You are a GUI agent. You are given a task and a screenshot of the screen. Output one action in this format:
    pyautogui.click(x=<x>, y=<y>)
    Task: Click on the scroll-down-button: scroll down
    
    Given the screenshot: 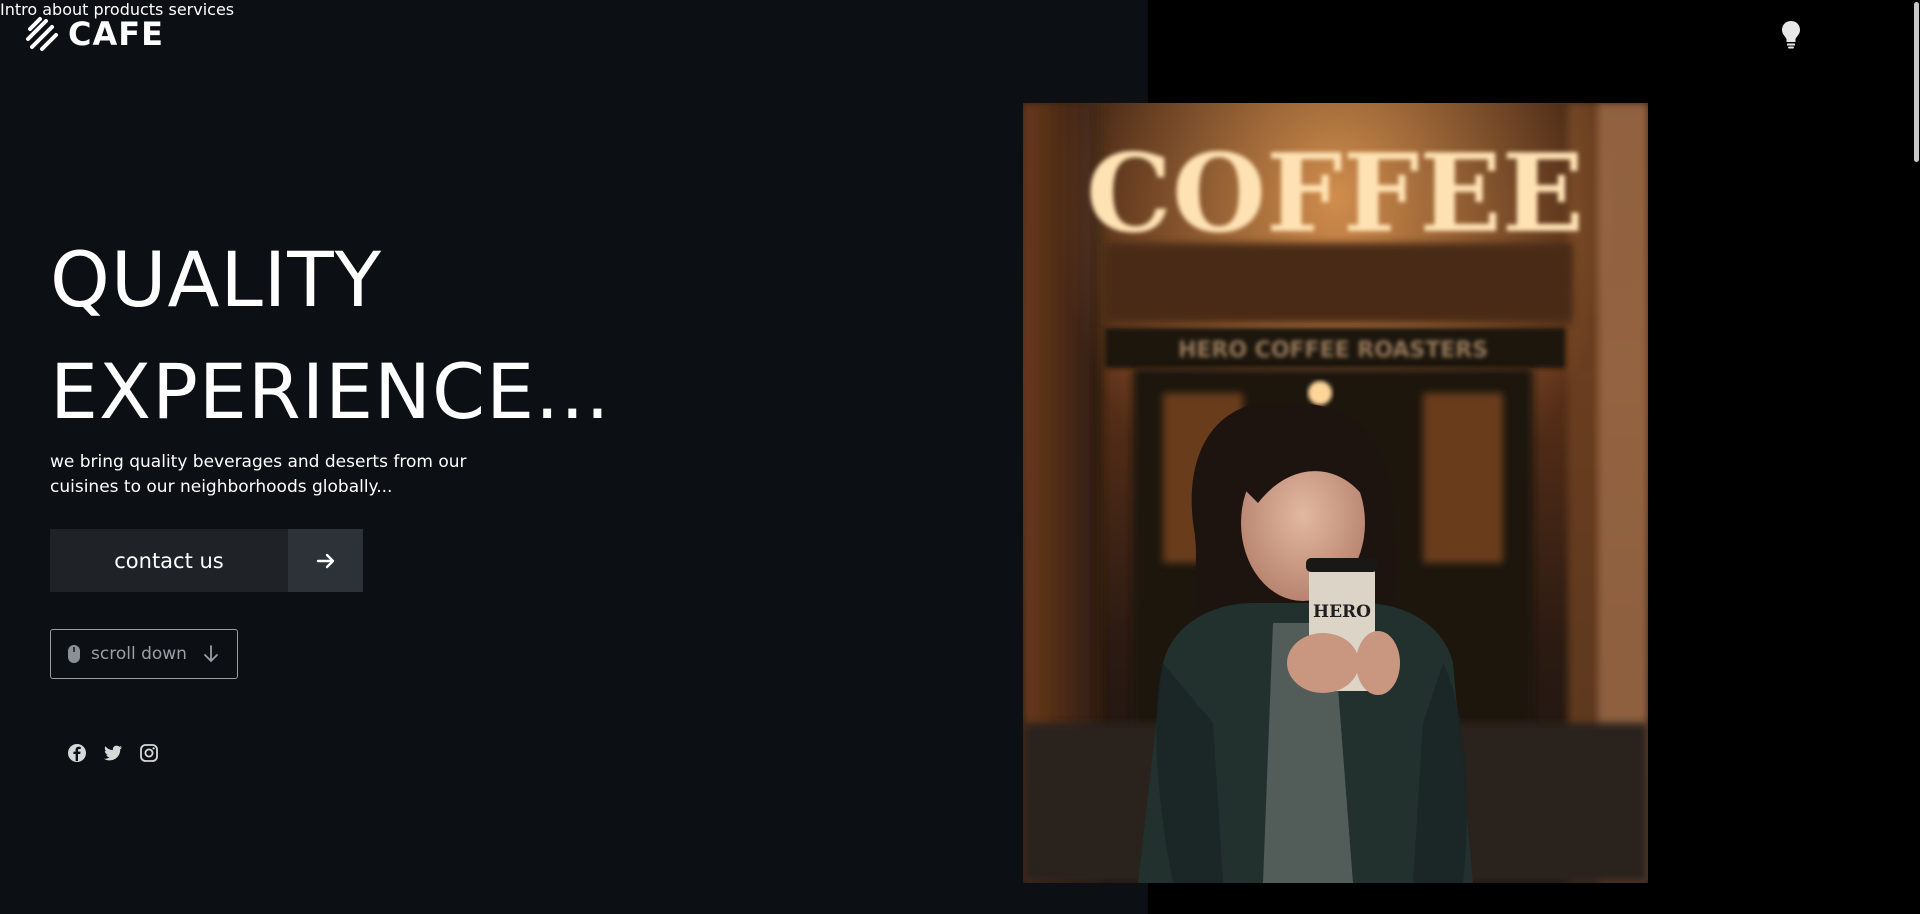 What is the action you would take?
    pyautogui.click(x=144, y=654)
    